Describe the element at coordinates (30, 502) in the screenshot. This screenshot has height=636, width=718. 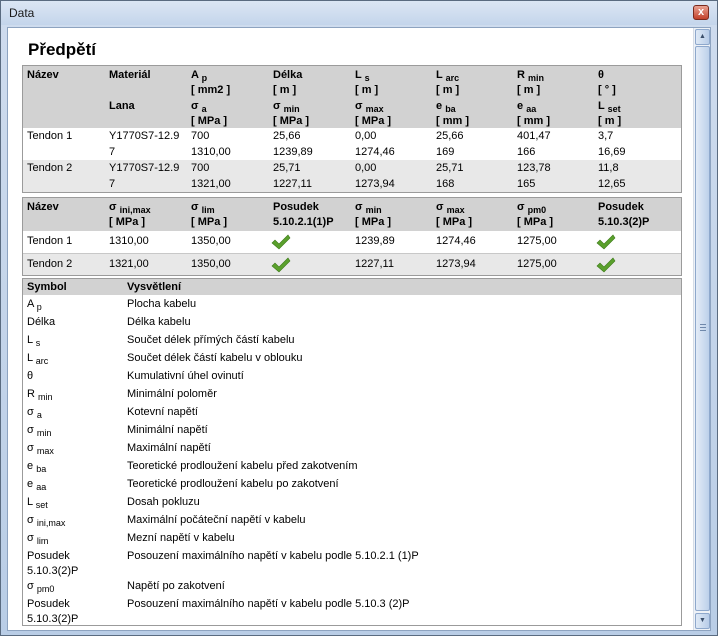
I see `symbol-text: L` at that location.